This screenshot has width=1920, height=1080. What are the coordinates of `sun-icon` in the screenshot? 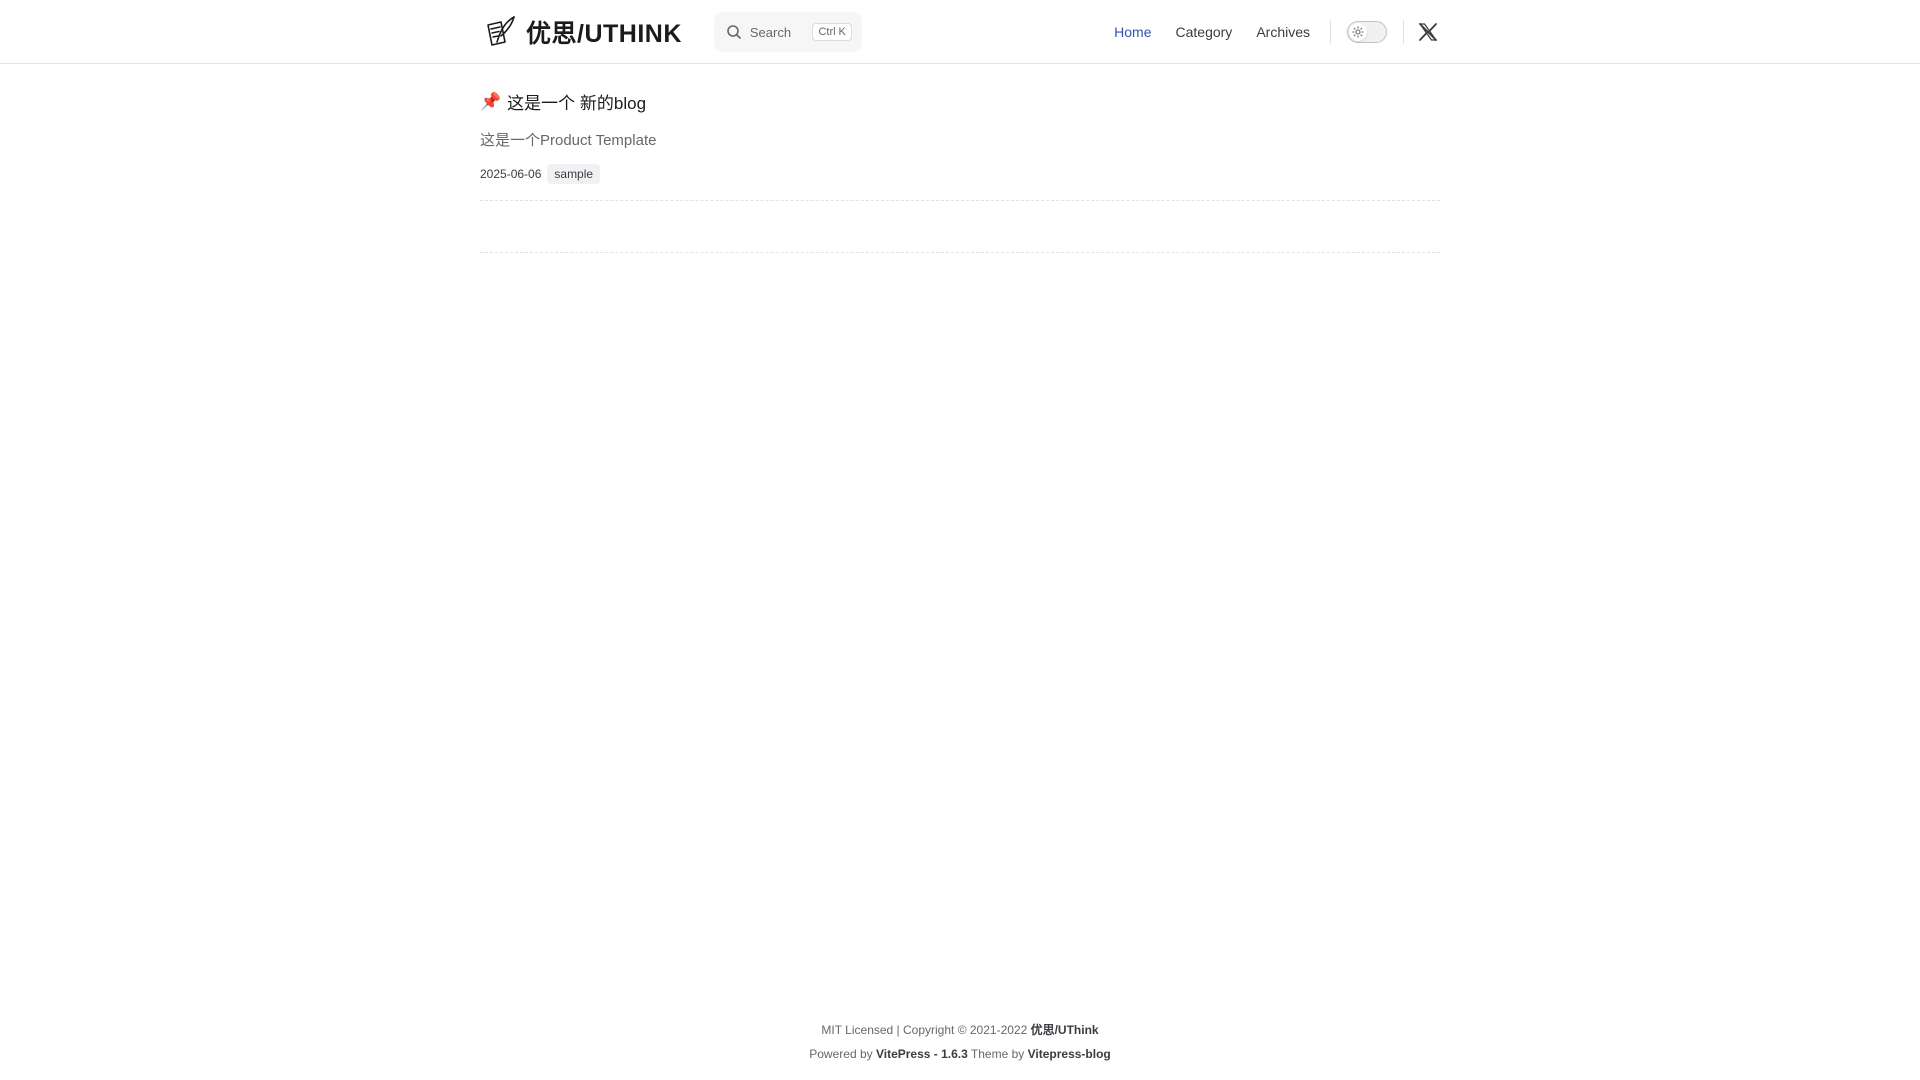 It's located at (1358, 32).